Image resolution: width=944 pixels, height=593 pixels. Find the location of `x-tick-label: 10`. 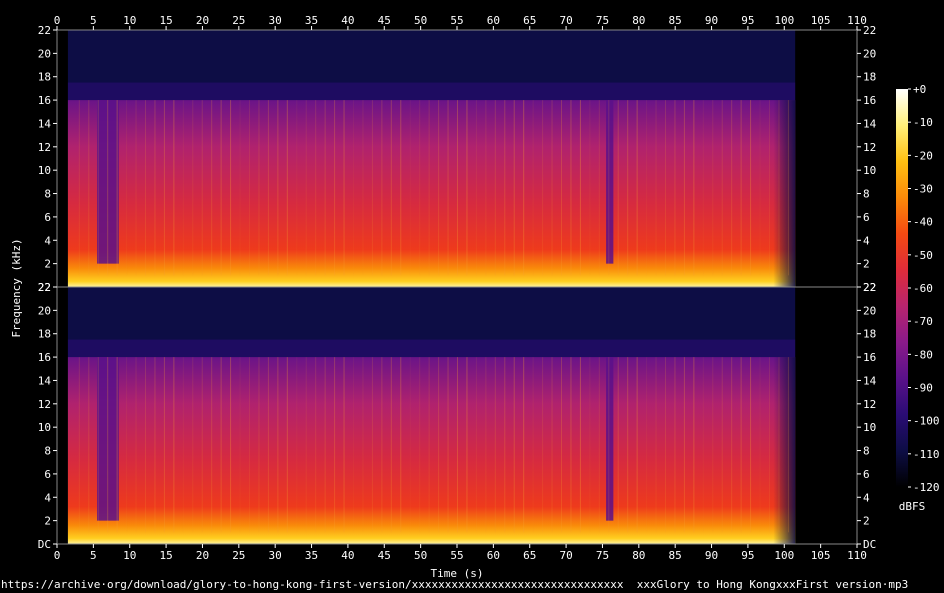

x-tick-label: 10 is located at coordinates (129, 20).